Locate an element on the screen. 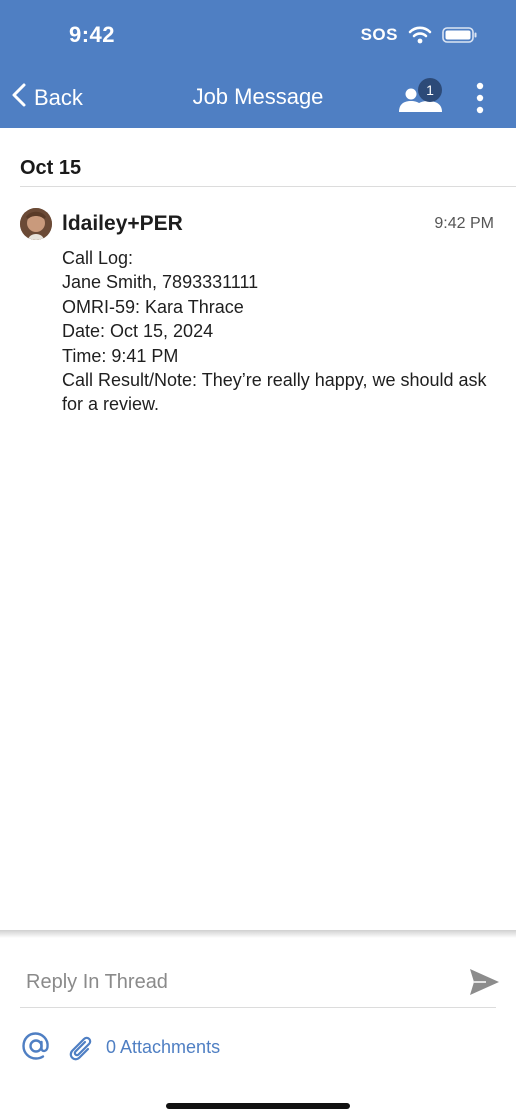  composer-divider-shadow is located at coordinates (258, 934).